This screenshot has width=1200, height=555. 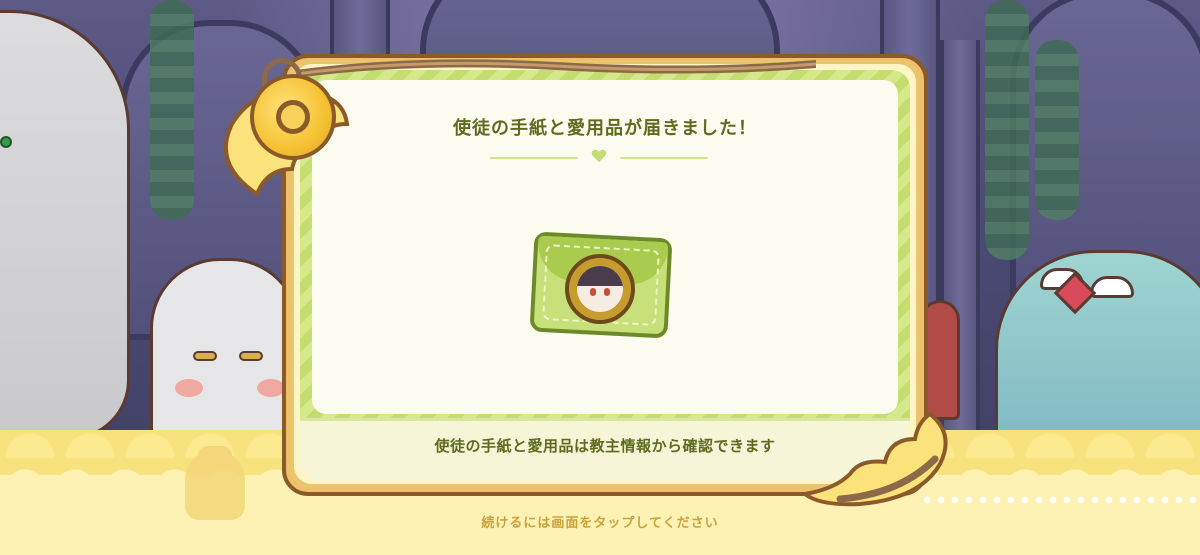 What do you see at coordinates (664, 158) in the screenshot?
I see `divider-line-right` at bounding box center [664, 158].